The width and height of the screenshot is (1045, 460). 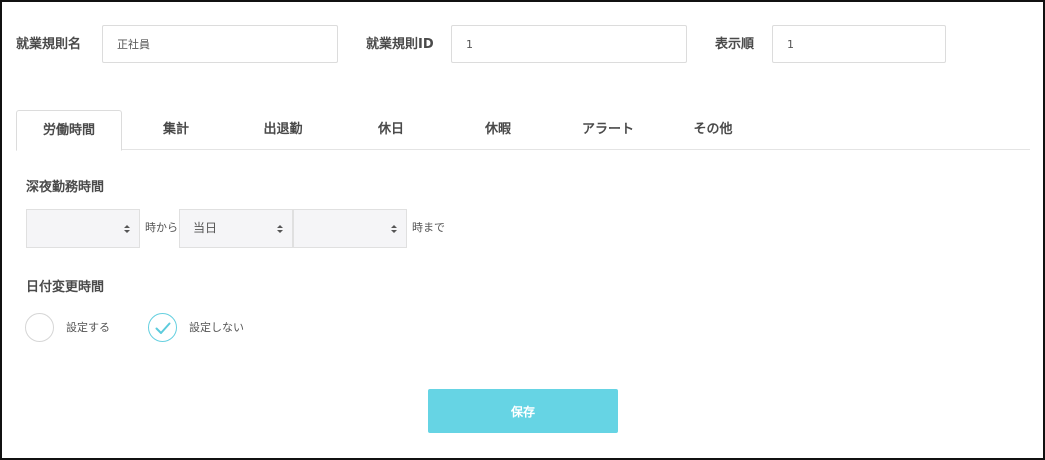 I want to click on night-day-value: 当日, so click(x=205, y=228).